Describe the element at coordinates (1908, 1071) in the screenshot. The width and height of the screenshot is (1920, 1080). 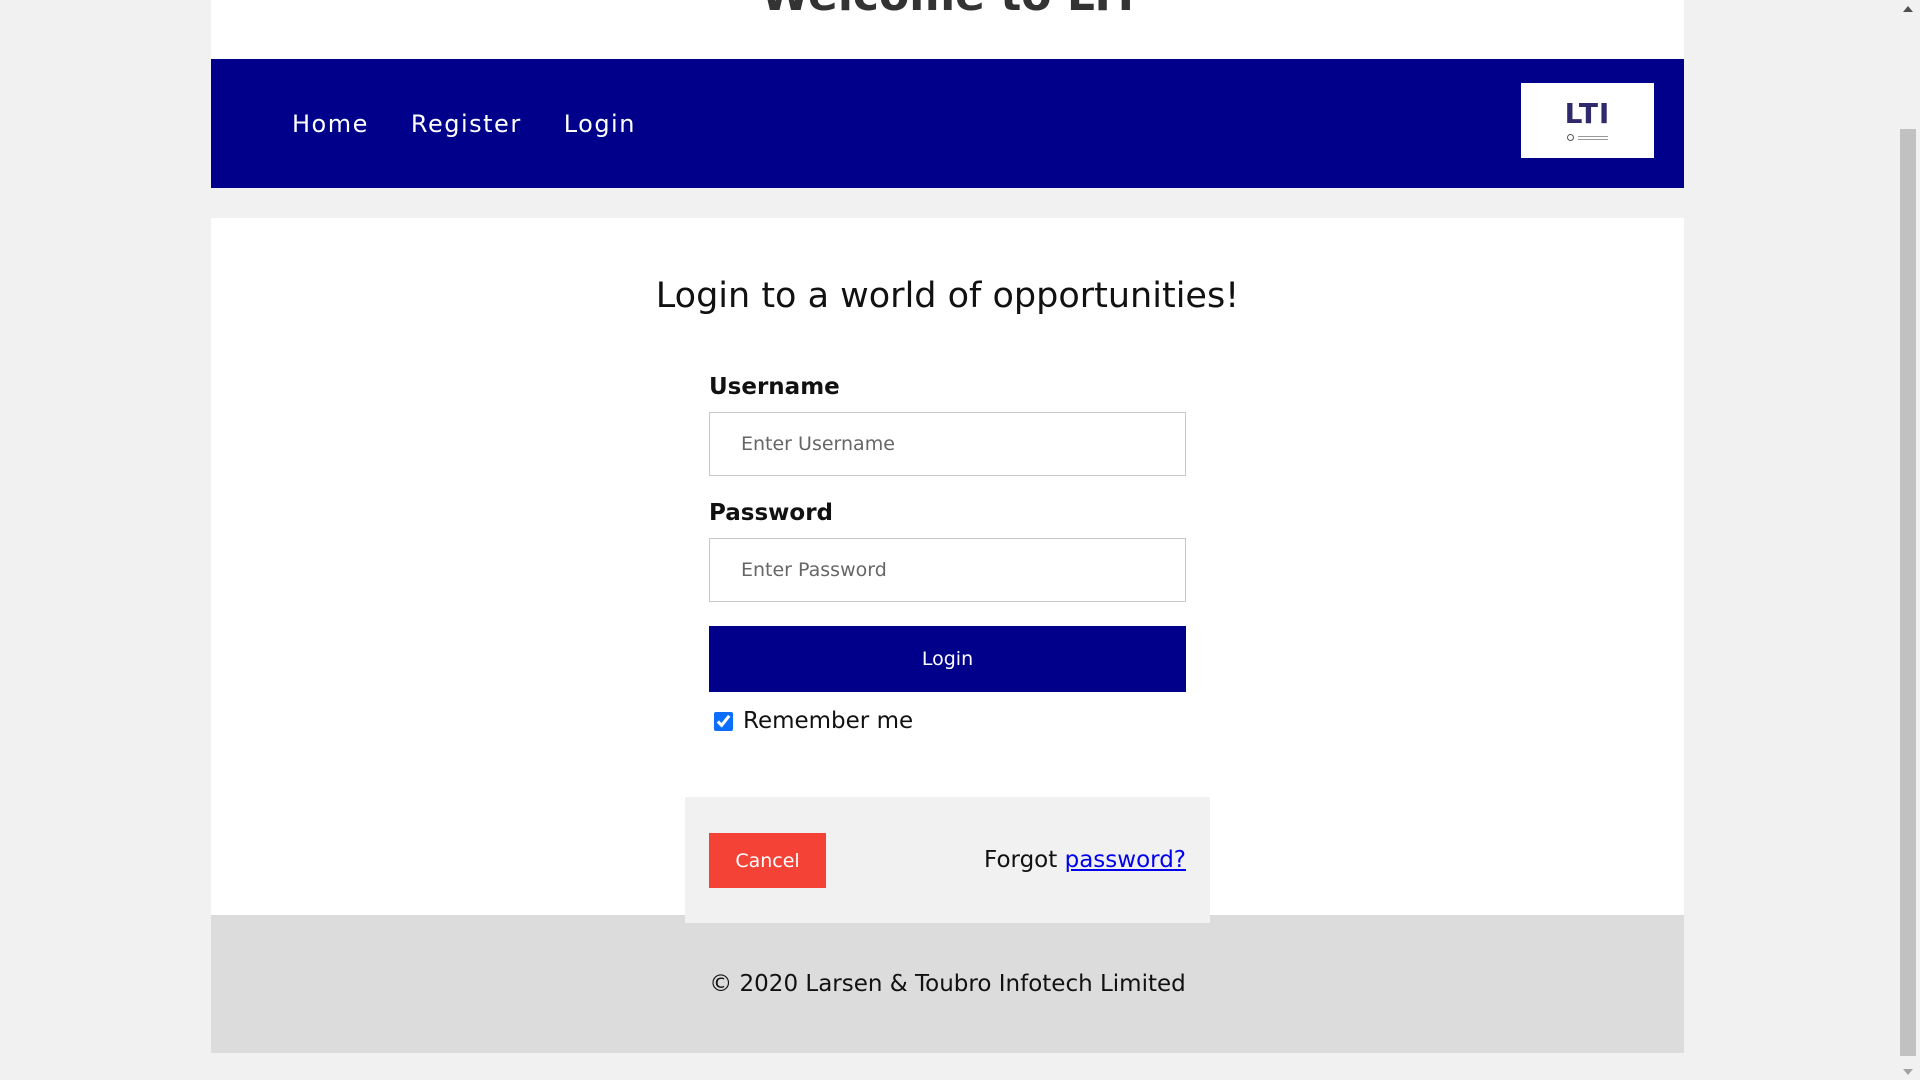
I see `scroll-down-arrow-icon` at that location.